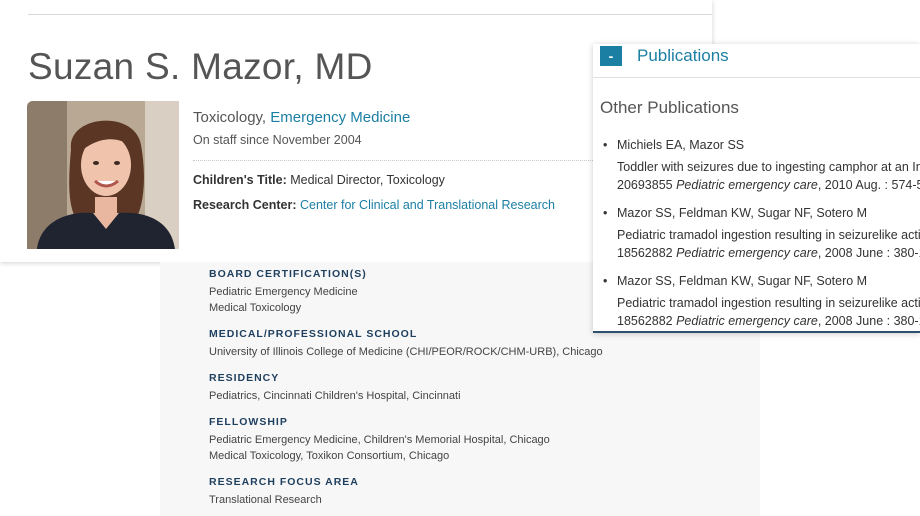 This screenshot has height=516, width=920. What do you see at coordinates (756, 77) in the screenshot?
I see `publications-divider` at bounding box center [756, 77].